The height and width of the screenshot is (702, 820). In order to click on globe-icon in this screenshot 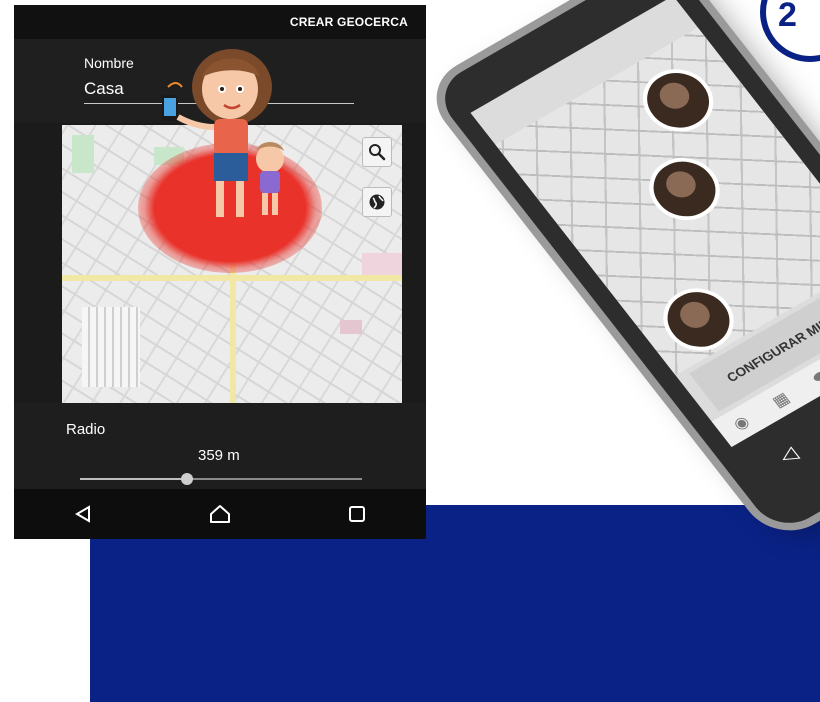, I will do `click(377, 202)`.